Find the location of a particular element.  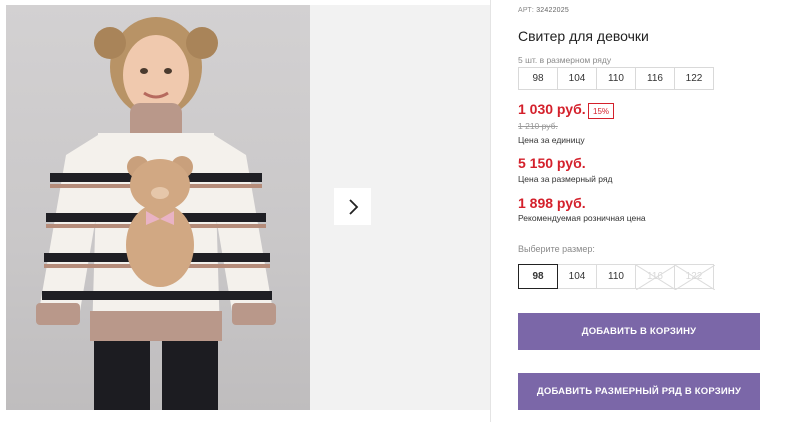

article-number: АРТ: 32422025 is located at coordinates (543, 10).